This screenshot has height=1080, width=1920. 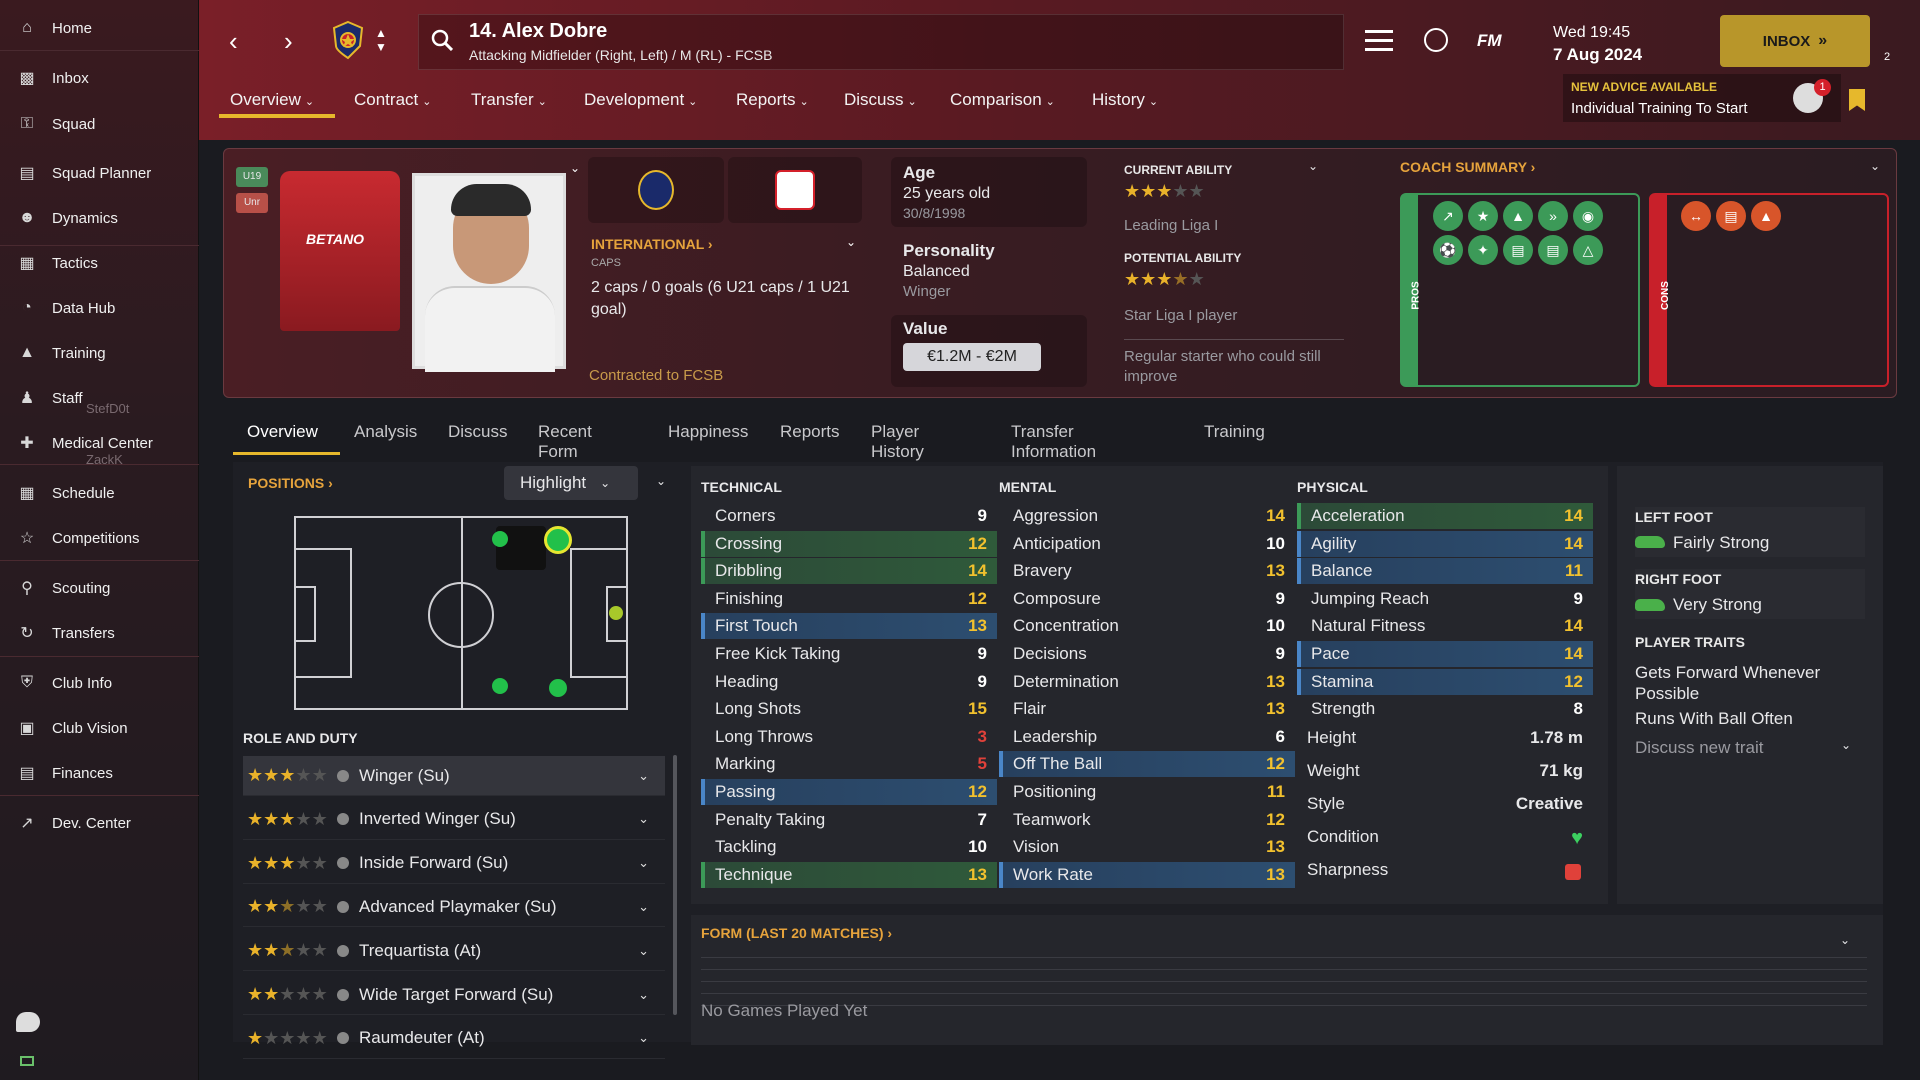 What do you see at coordinates (454, 776) in the screenshot?
I see `role-row: ★★★★★ Winger (Su) ⌄` at bounding box center [454, 776].